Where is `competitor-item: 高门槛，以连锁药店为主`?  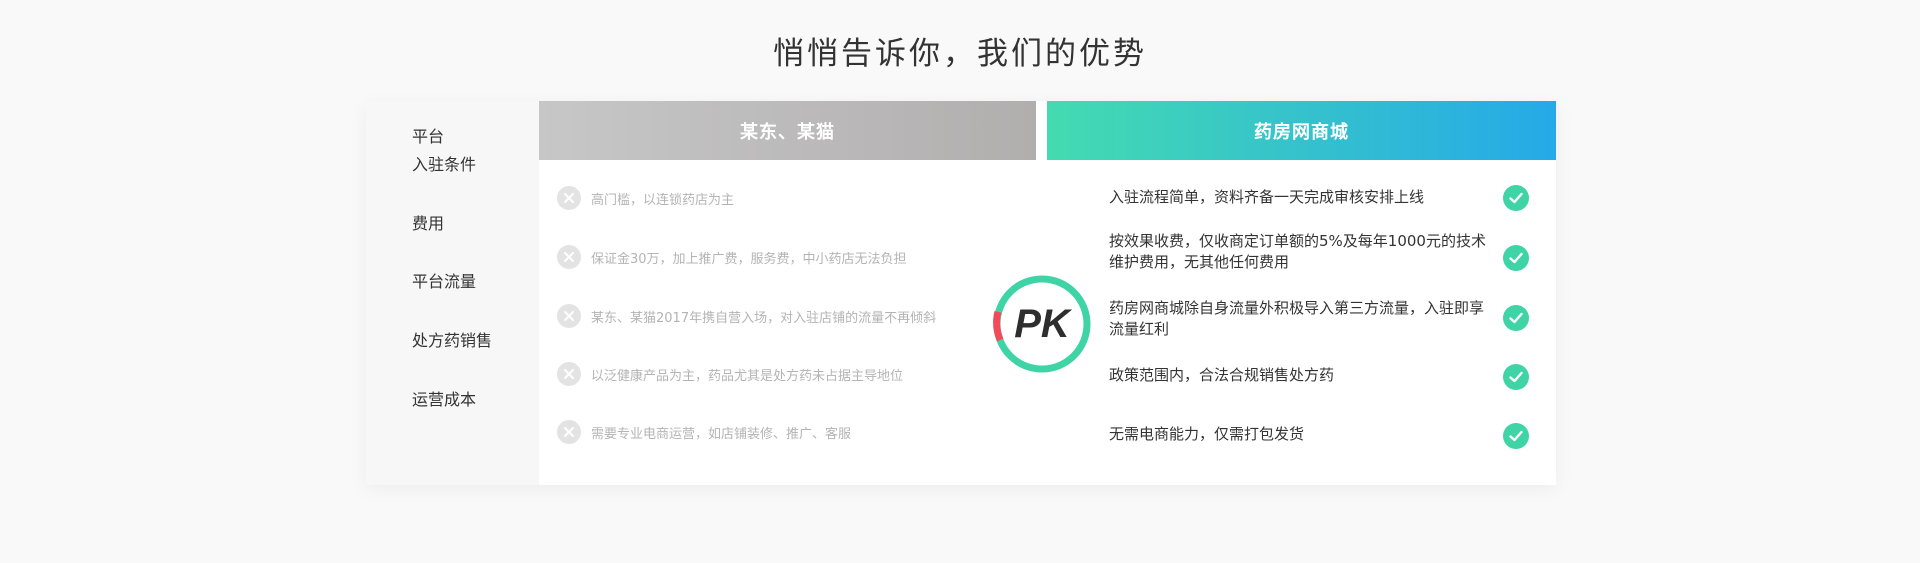 competitor-item: 高门槛，以连锁药店为主 is located at coordinates (645, 198).